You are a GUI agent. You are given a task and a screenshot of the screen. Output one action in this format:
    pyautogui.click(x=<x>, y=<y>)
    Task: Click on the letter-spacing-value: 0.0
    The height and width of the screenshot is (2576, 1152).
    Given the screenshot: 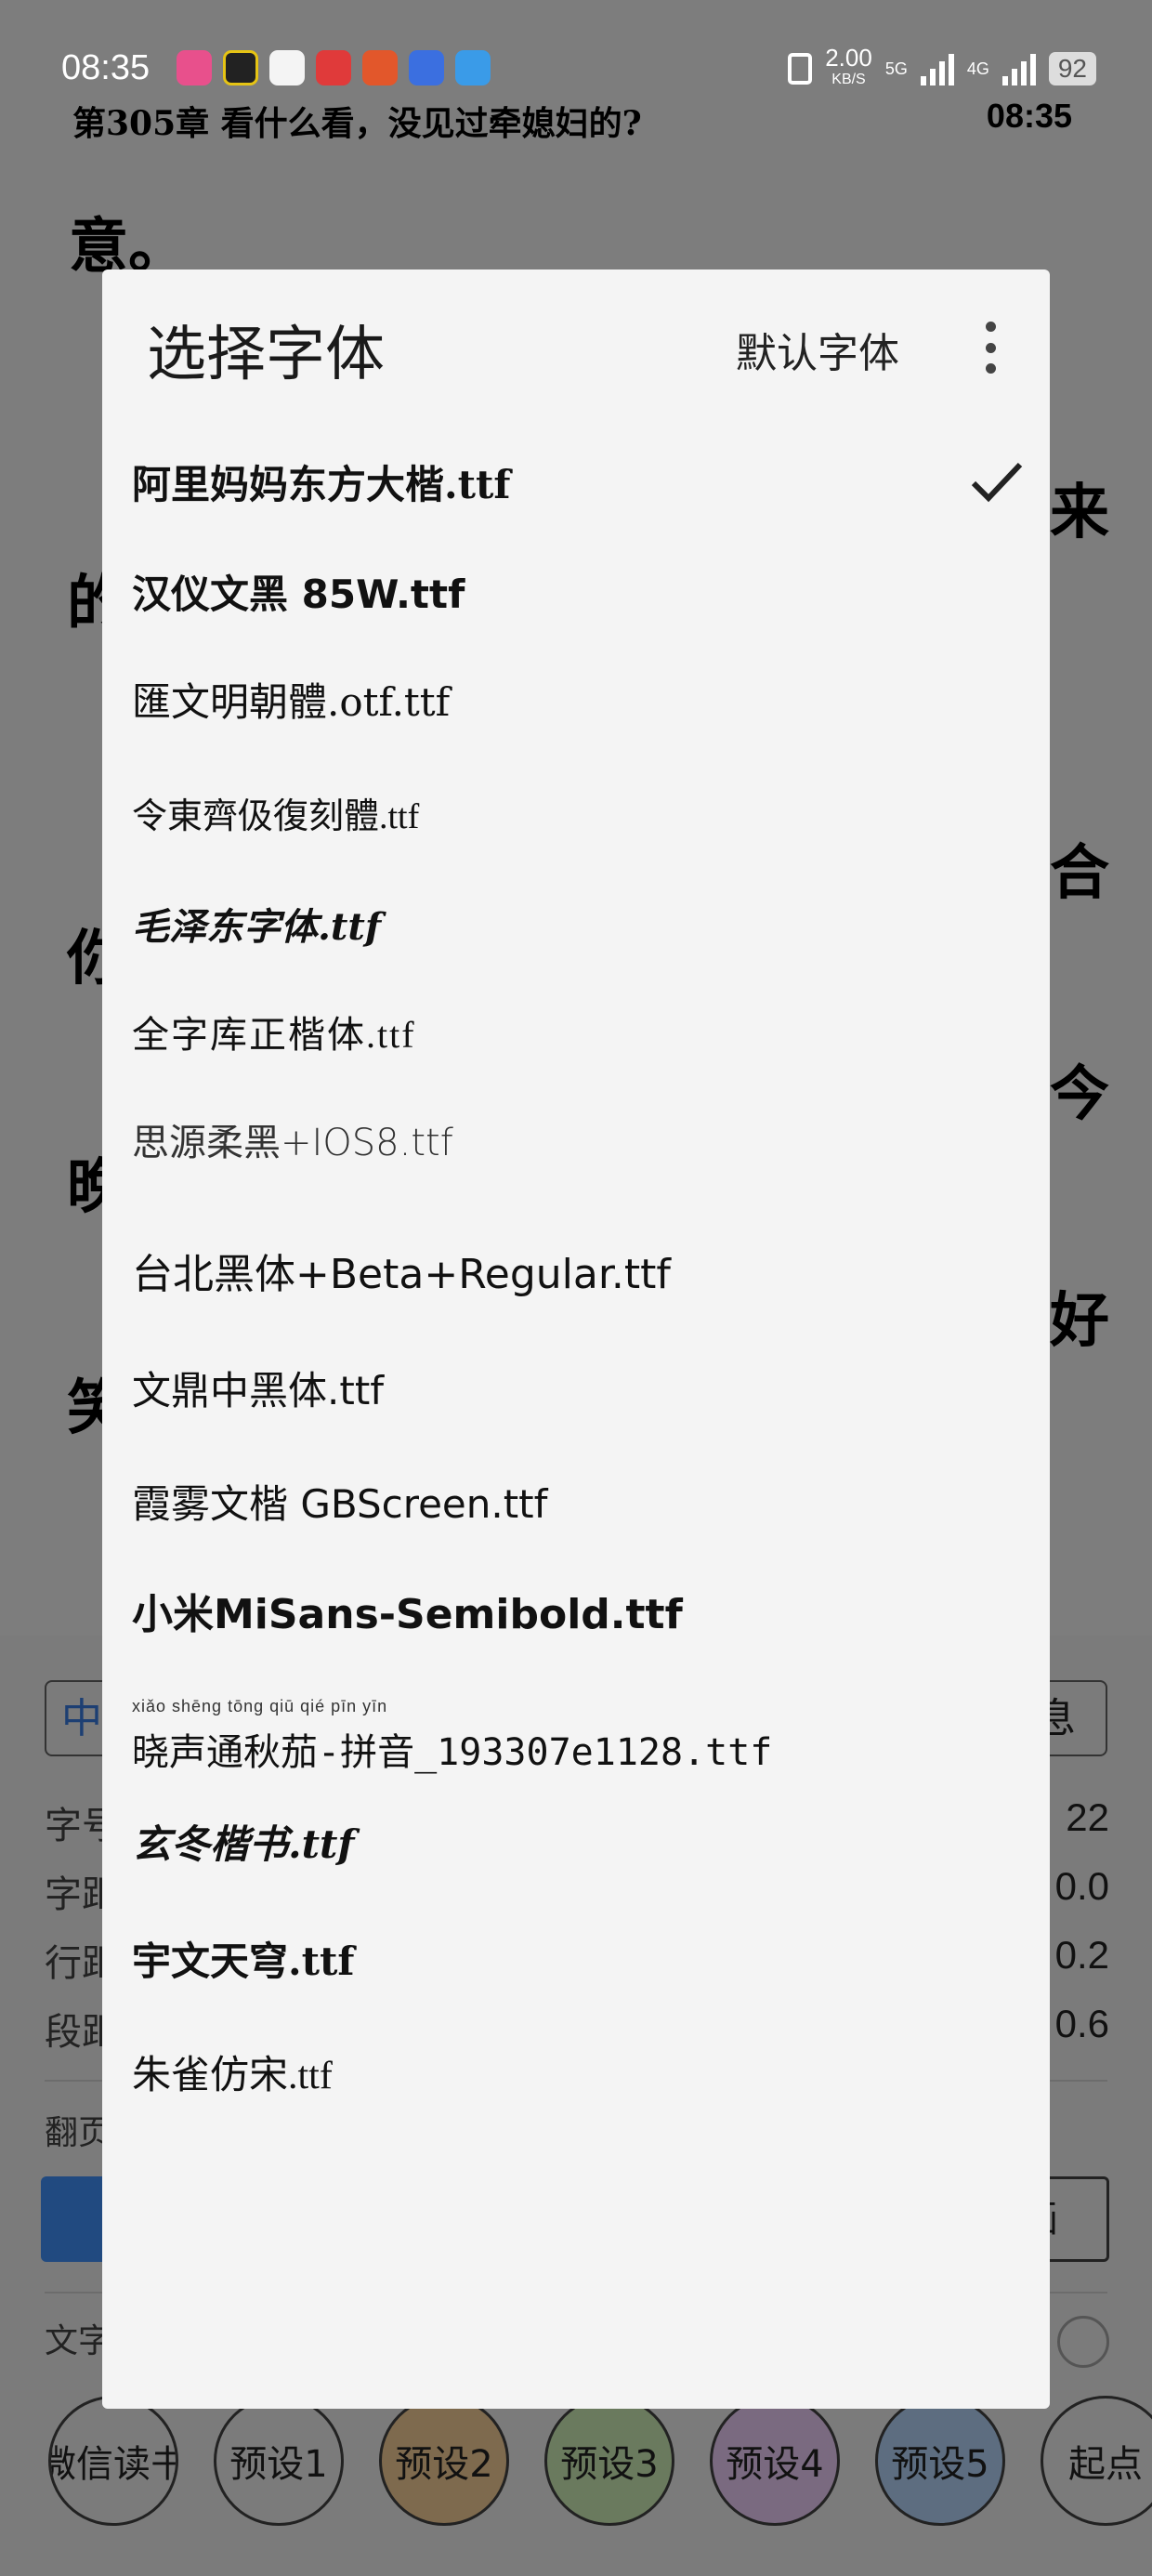 What is the action you would take?
    pyautogui.click(x=1081, y=1886)
    